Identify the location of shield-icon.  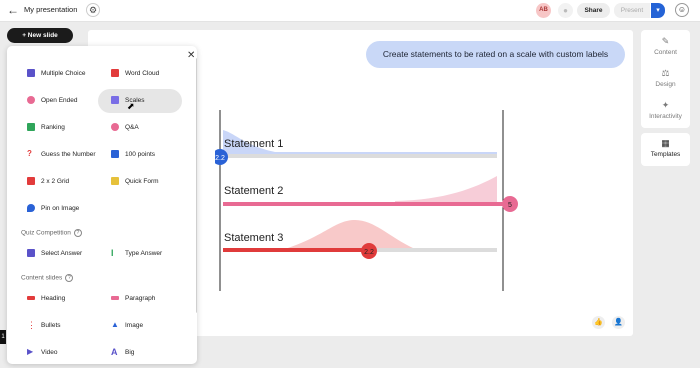
(115, 100).